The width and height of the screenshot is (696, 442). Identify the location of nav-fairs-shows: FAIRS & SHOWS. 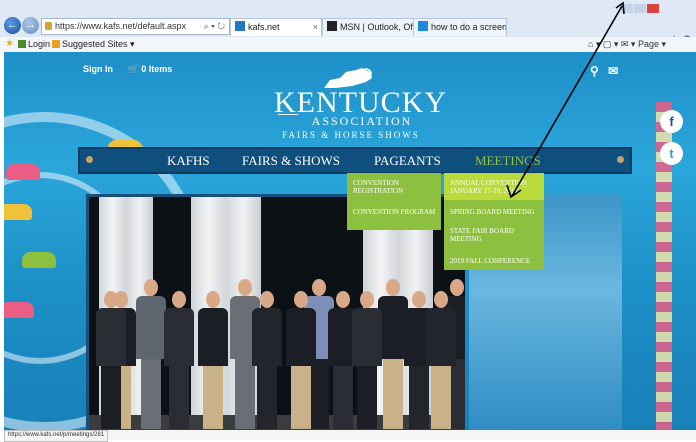
(291, 161).